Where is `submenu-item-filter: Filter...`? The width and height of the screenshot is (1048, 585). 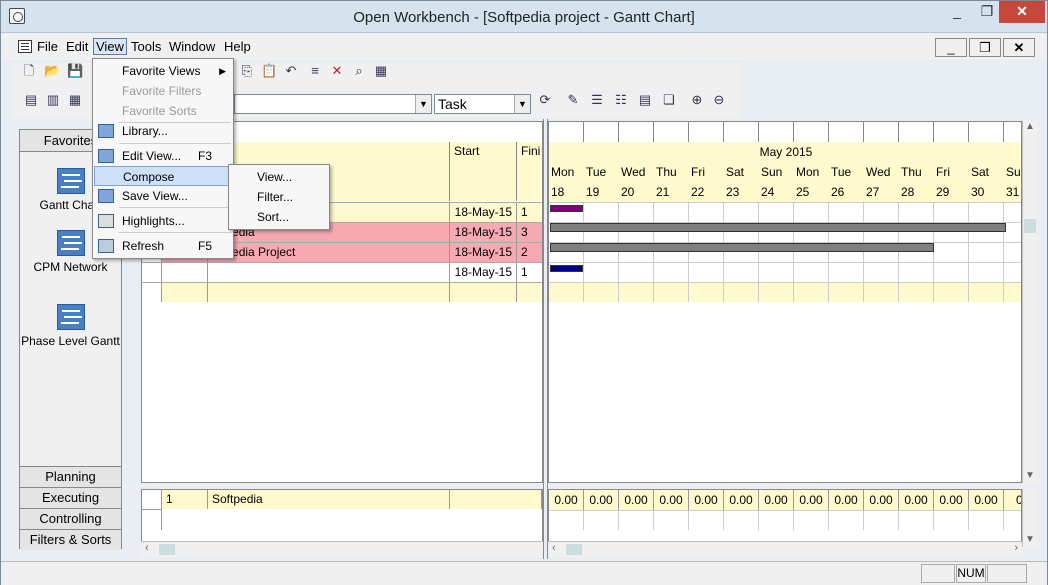
submenu-item-filter: Filter... is located at coordinates (275, 197).